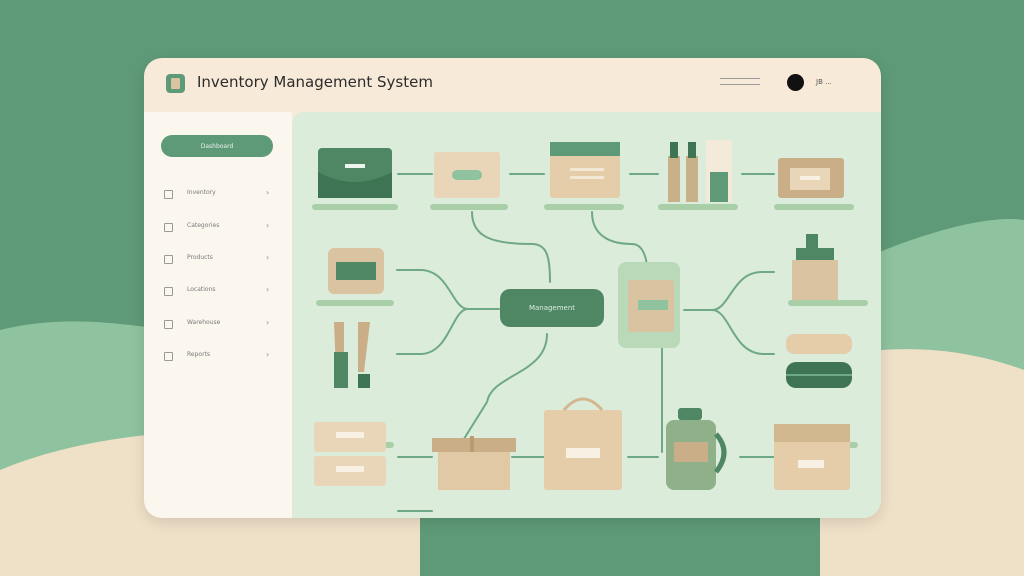 This screenshot has height=576, width=1024. Describe the element at coordinates (698, 175) in the screenshot. I see `bottles-node` at that location.